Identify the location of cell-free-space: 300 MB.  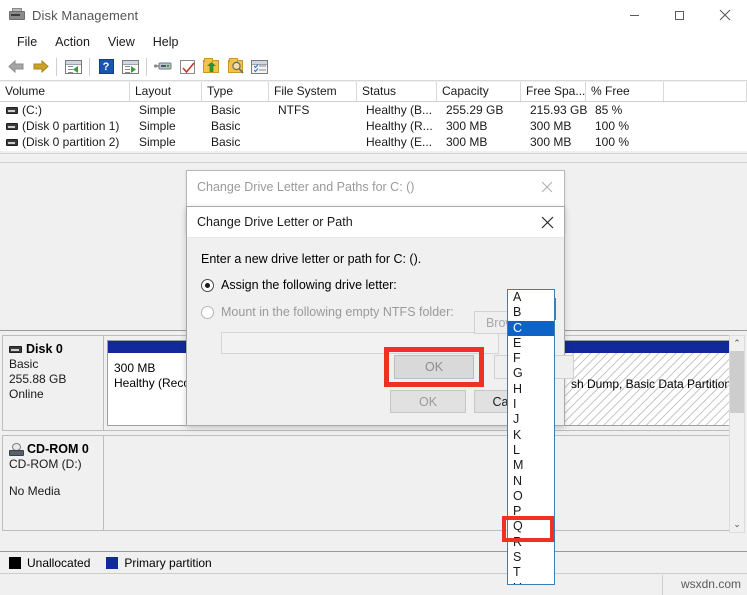
(551, 126).